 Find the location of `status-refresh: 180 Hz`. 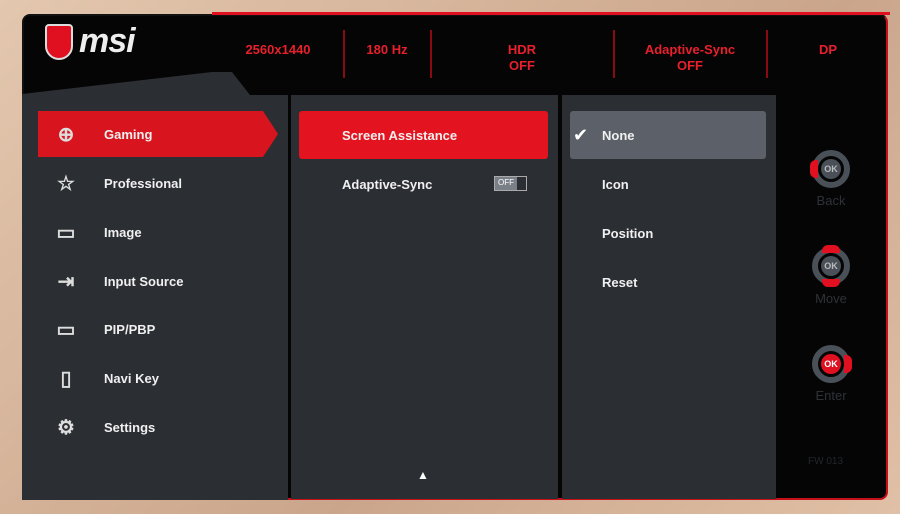

status-refresh: 180 Hz is located at coordinates (387, 49).